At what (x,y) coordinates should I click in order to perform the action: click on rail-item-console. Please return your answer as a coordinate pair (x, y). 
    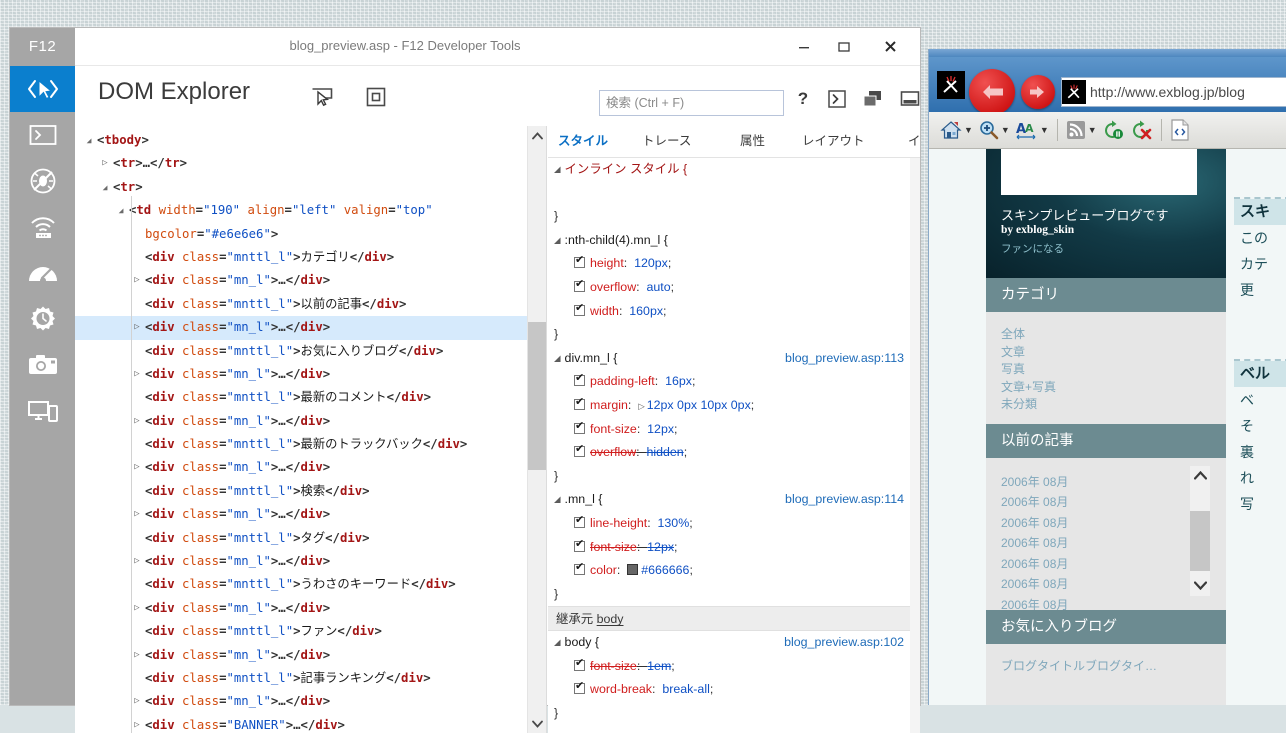
    Looking at the image, I should click on (42, 135).